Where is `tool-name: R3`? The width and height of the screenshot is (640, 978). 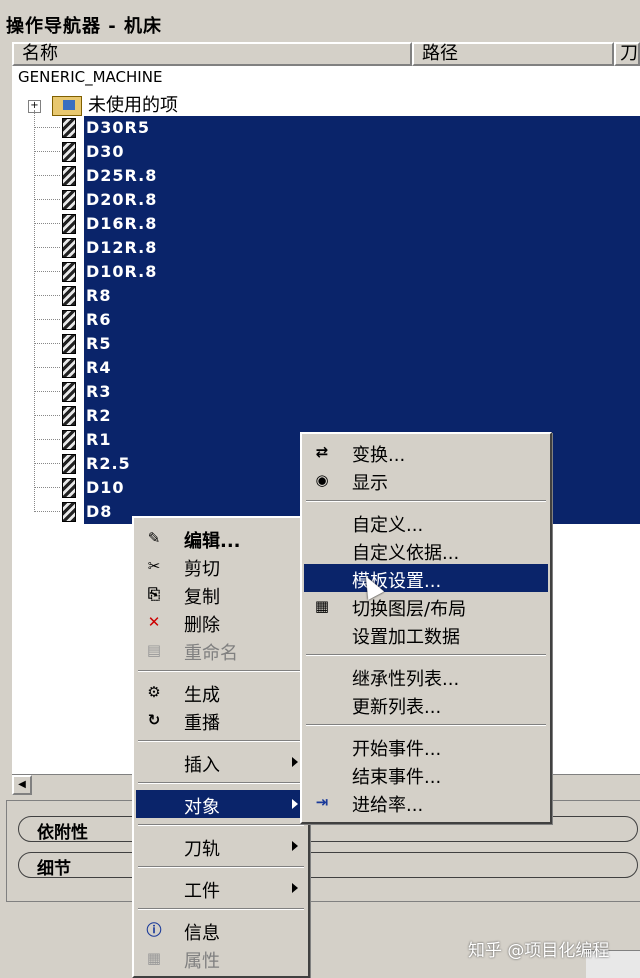
tool-name: R3 is located at coordinates (99, 391).